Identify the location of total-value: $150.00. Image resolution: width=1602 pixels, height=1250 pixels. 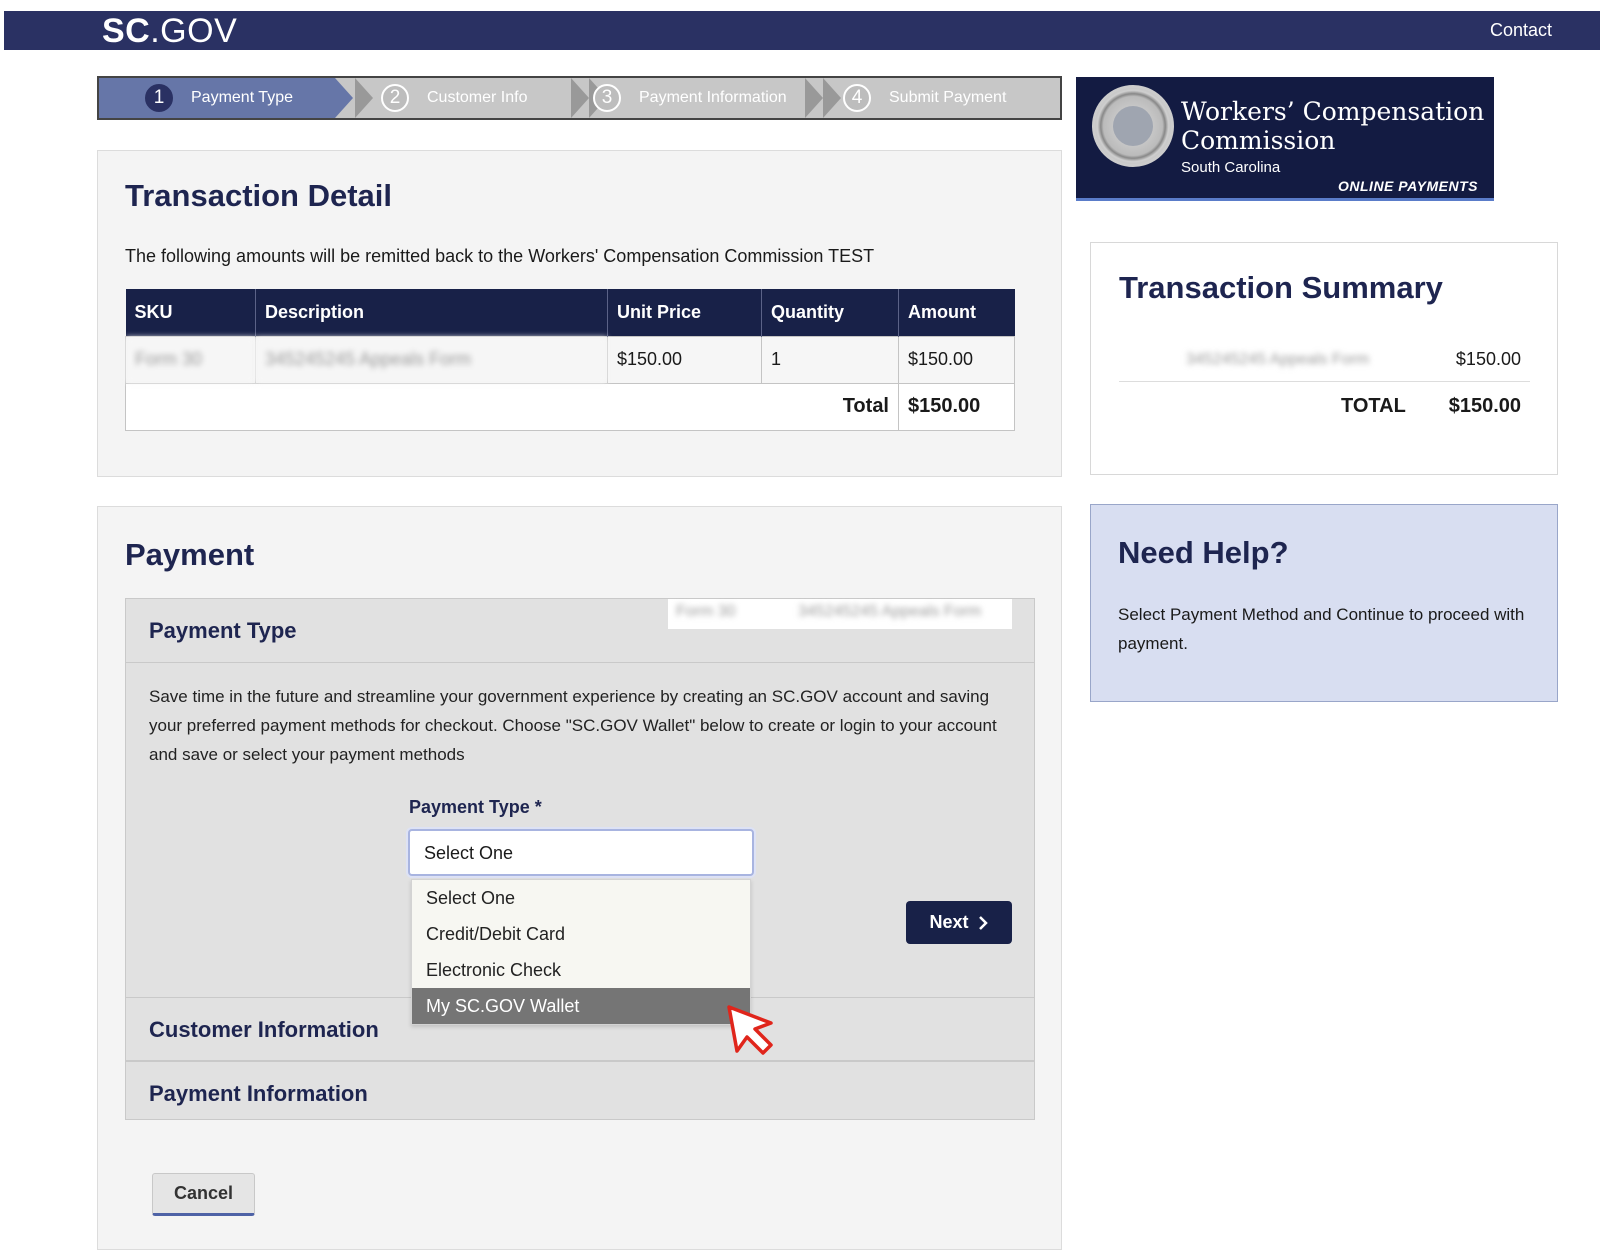
(956, 406).